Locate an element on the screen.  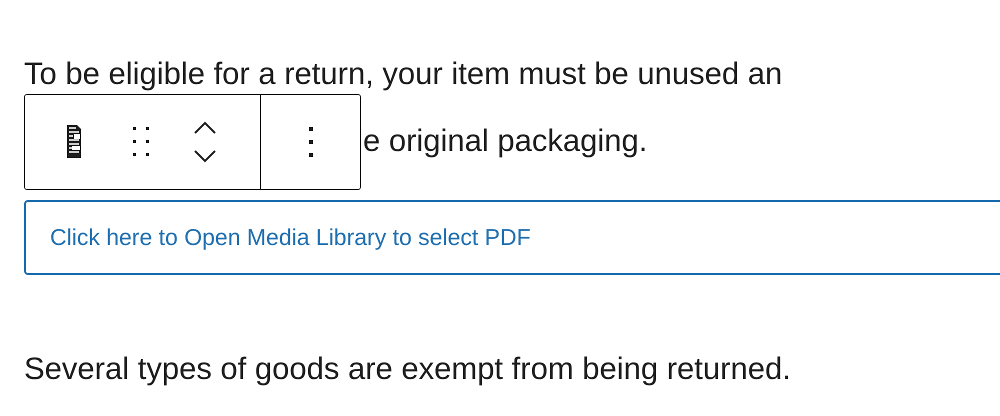
move-down-button is located at coordinates (205, 156).